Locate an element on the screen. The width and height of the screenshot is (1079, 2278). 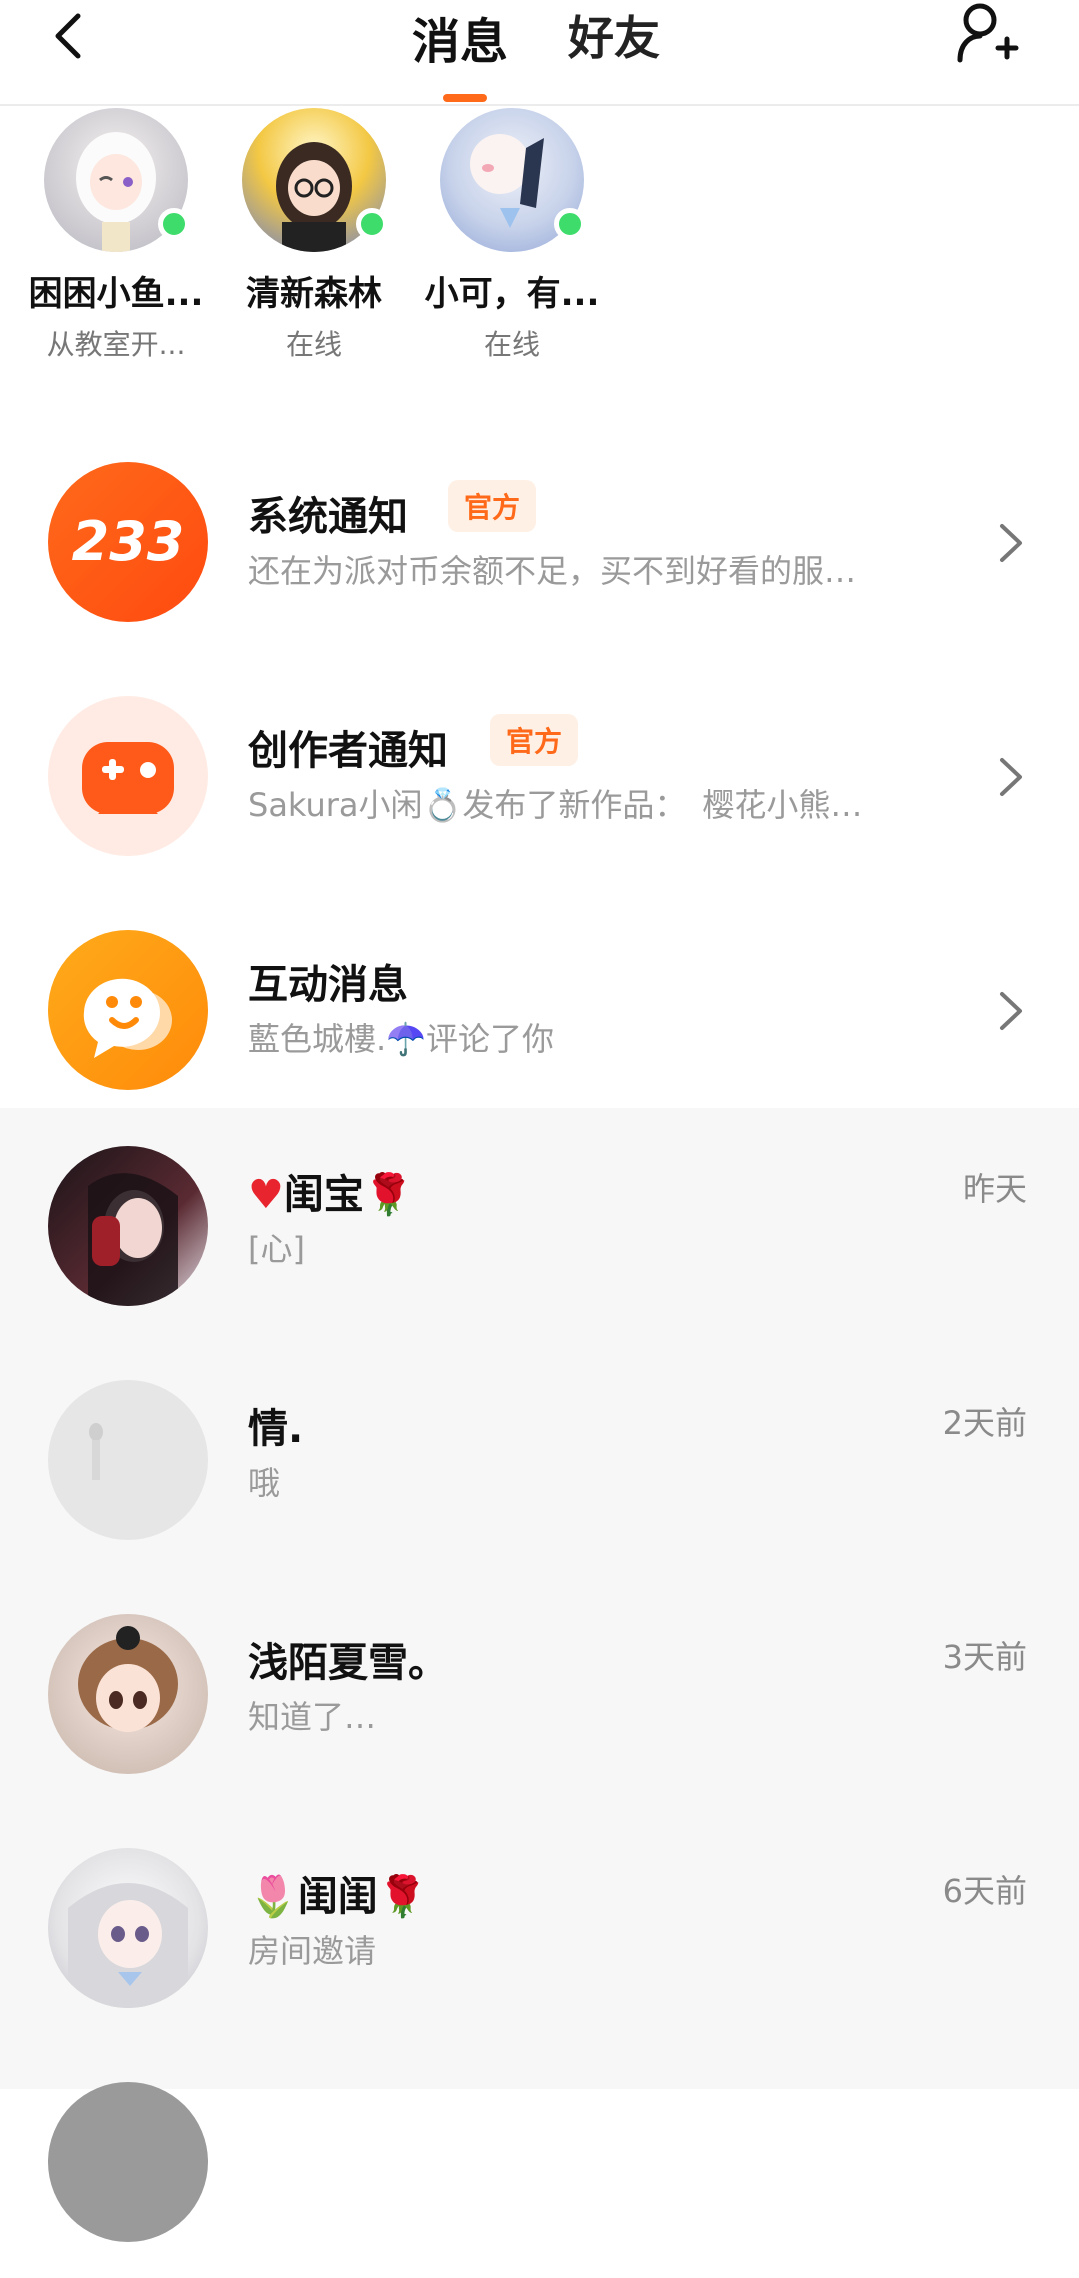
logo-233-text: 233 is located at coordinates (128, 541).